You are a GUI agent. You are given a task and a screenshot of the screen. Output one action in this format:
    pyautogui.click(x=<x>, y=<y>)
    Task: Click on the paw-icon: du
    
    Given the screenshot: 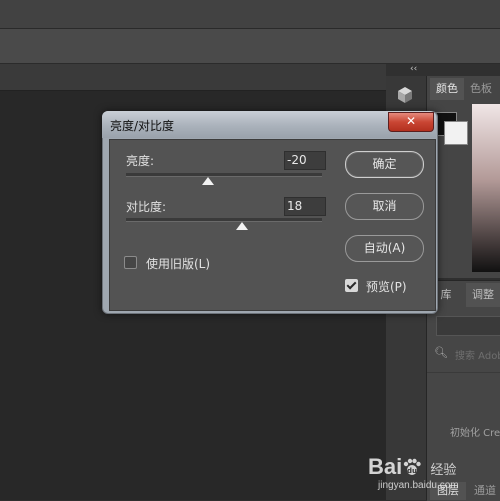 What is the action you would take?
    pyautogui.click(x=412, y=466)
    